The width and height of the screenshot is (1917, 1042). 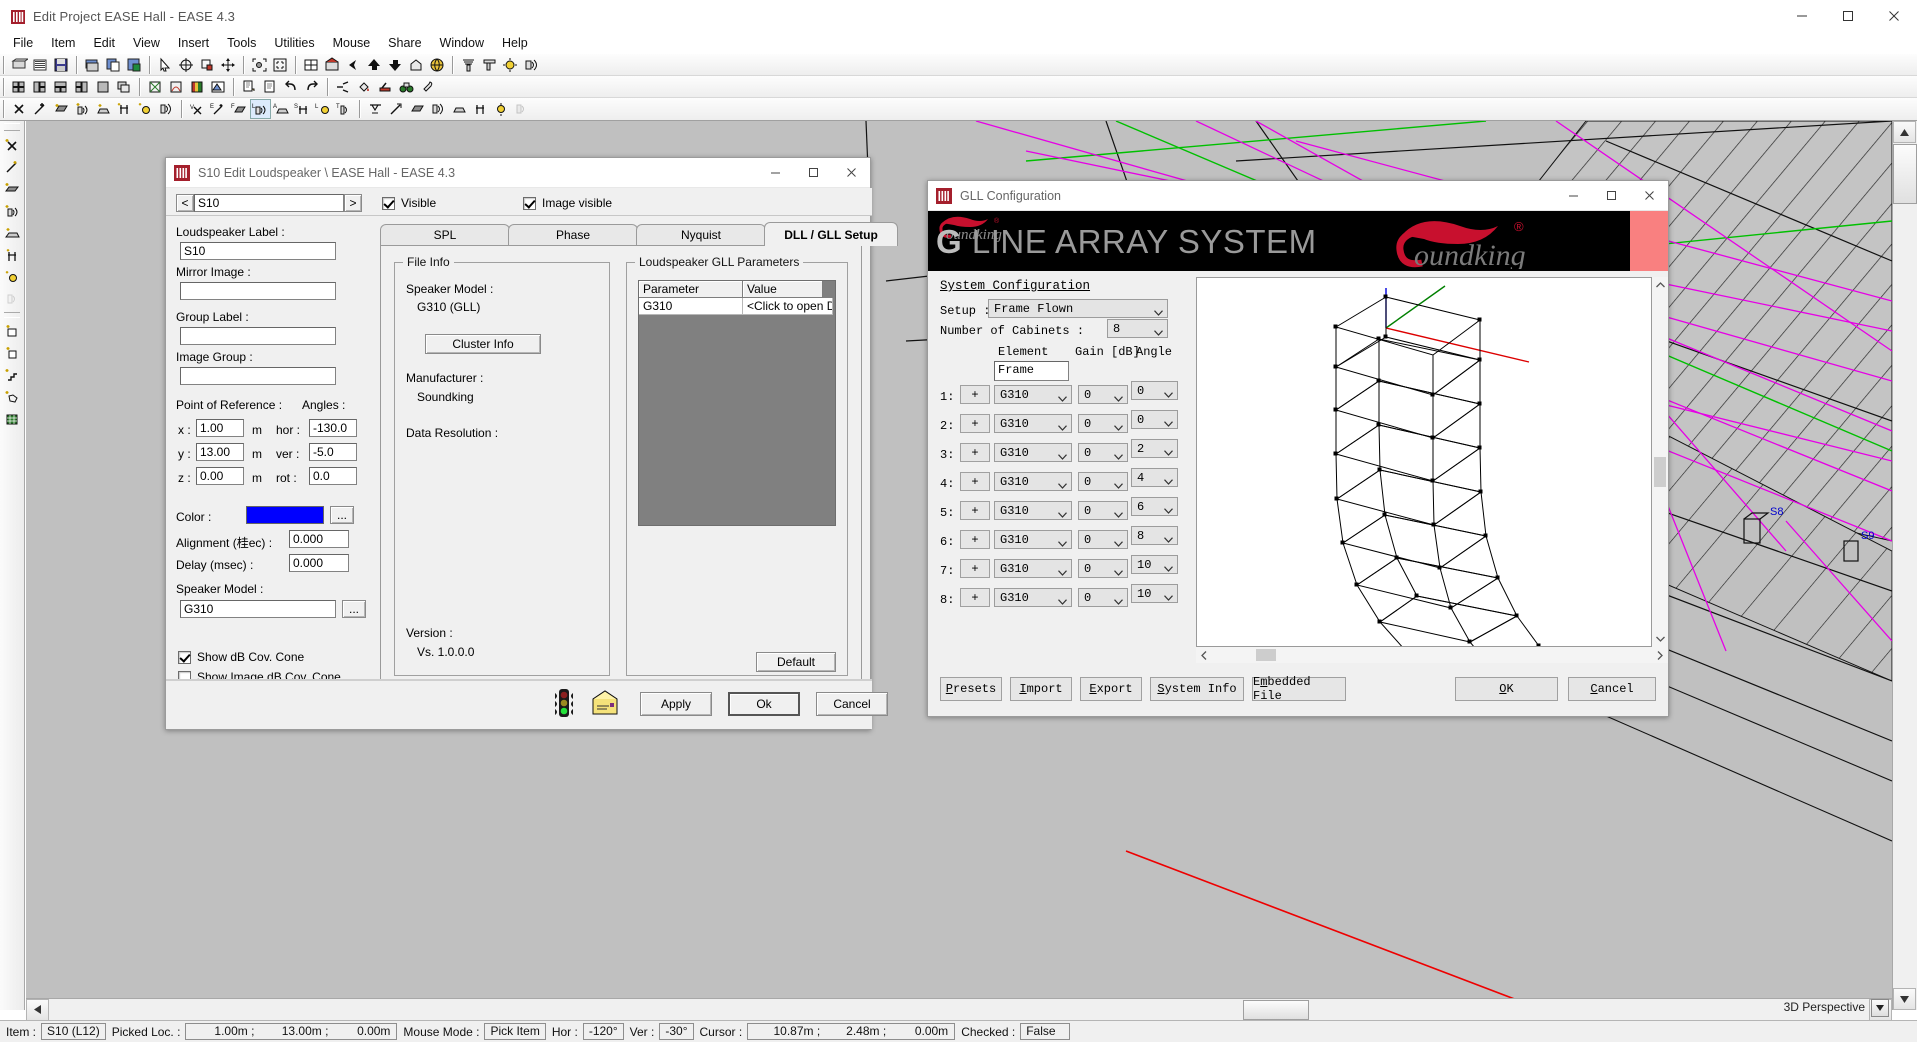 What do you see at coordinates (207, 65) in the screenshot?
I see `cube-select-icon` at bounding box center [207, 65].